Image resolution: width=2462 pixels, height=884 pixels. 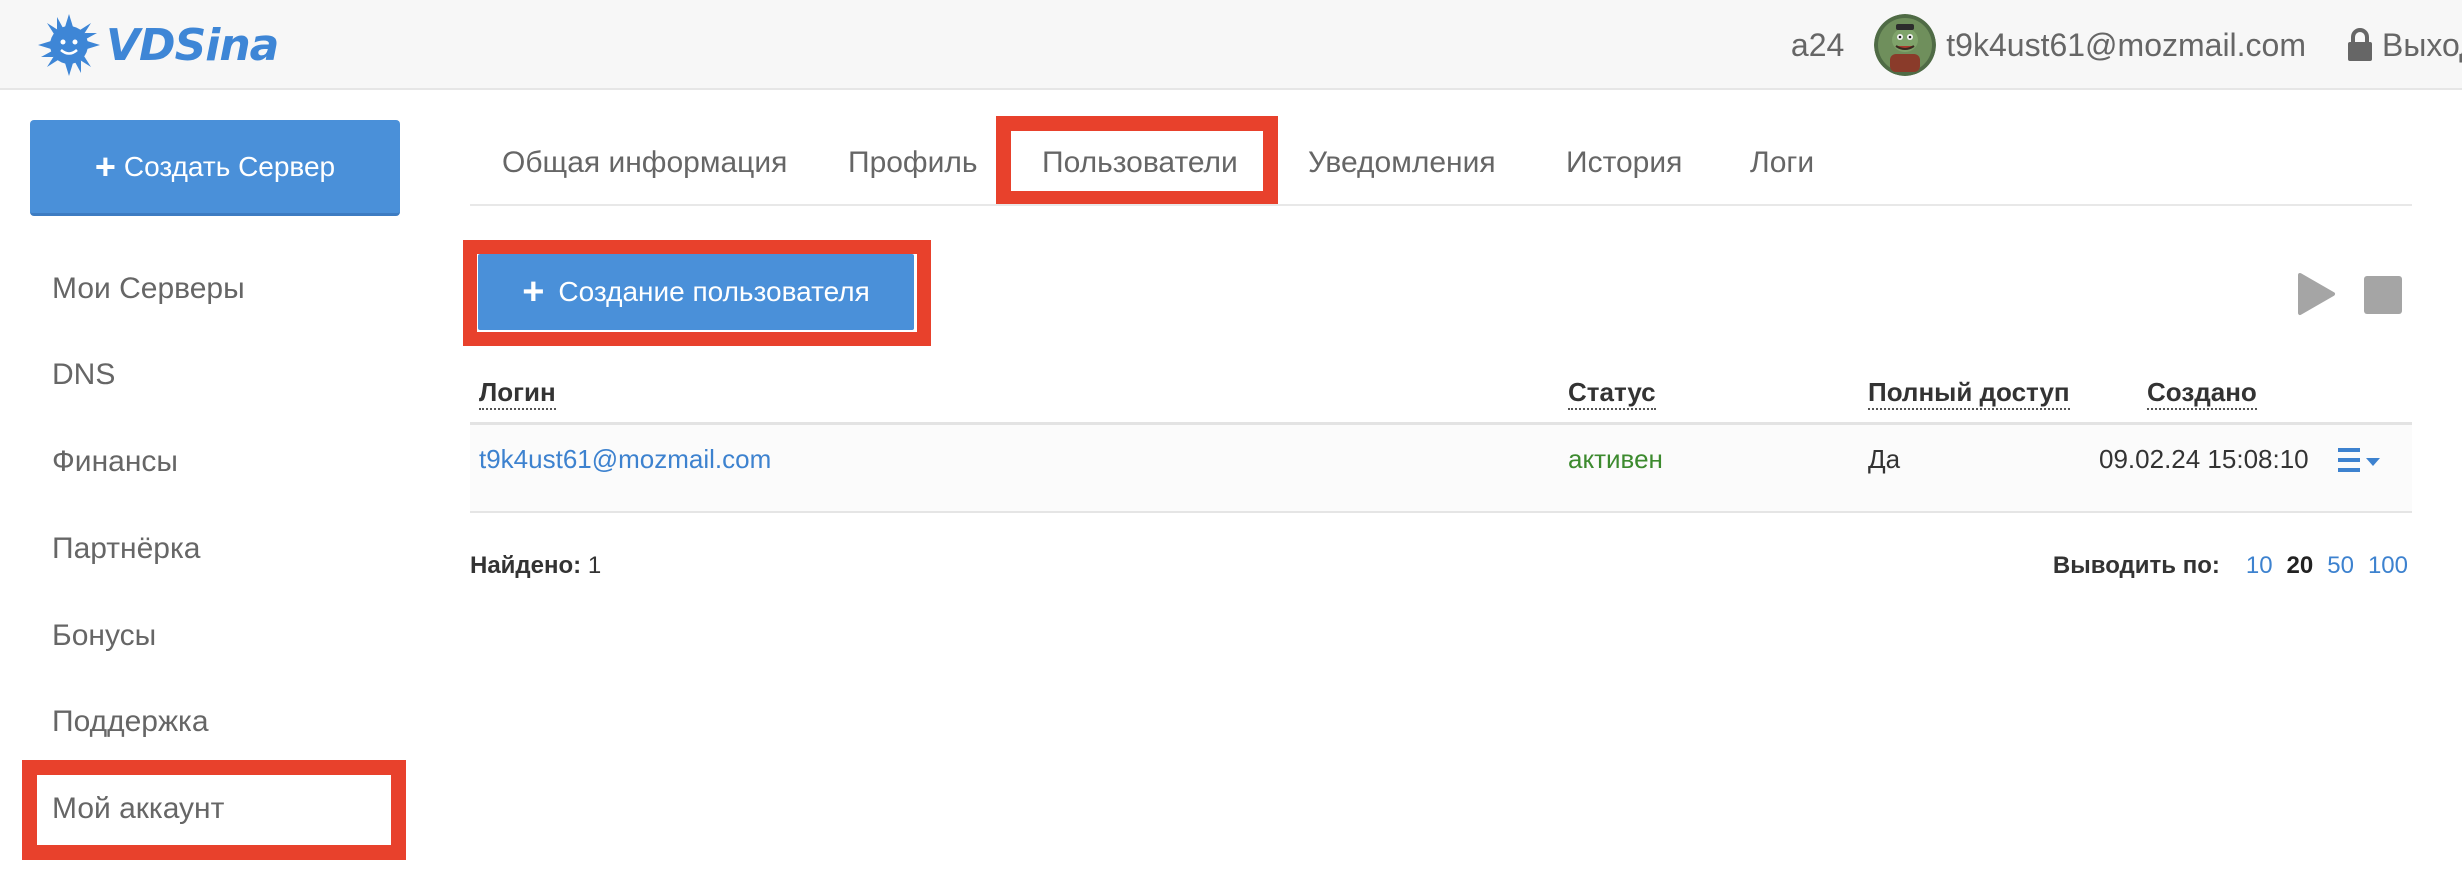 What do you see at coordinates (1402, 168) in the screenshot?
I see `tab-notifications: Уведомления` at bounding box center [1402, 168].